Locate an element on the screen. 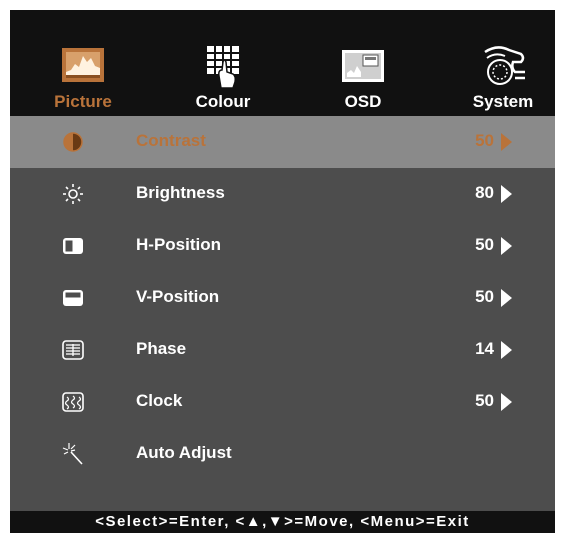 The height and width of the screenshot is (538, 566). tab-picture: Picture is located at coordinates (83, 63).